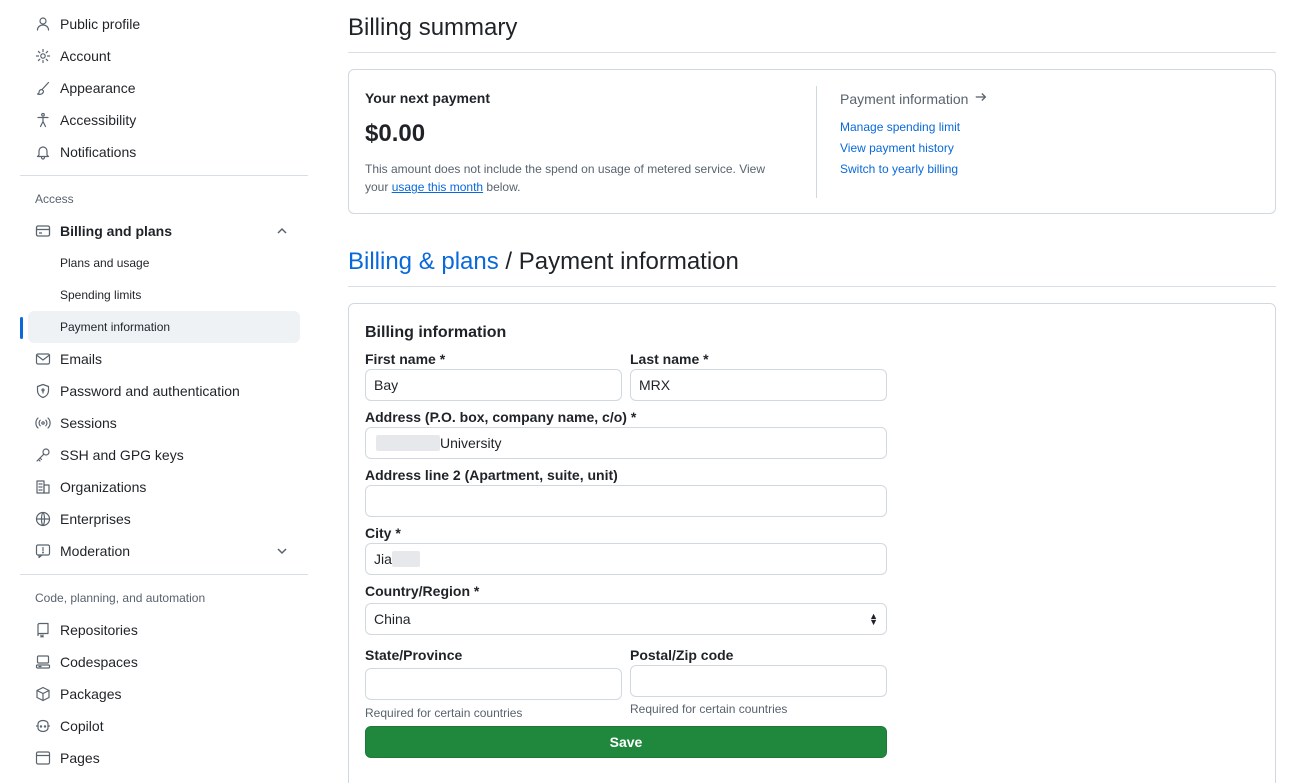 This screenshot has width=1312, height=783. I want to click on sidebar-item-label: Sessions, so click(88, 423).